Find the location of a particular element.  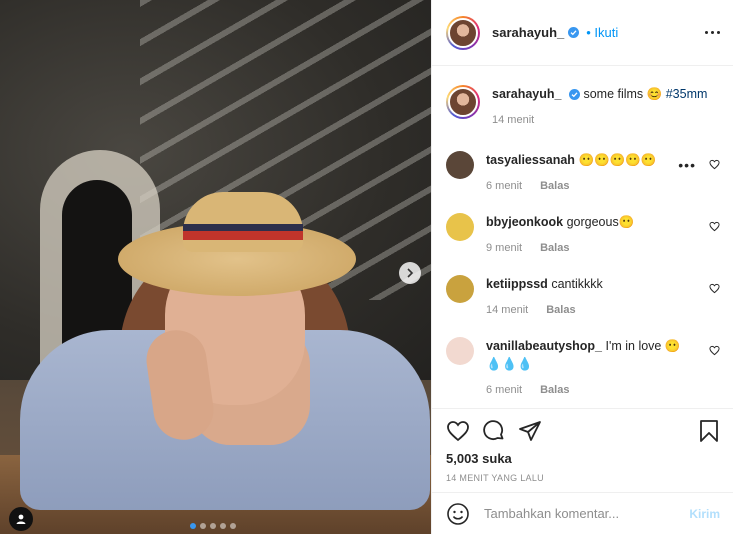

user-tag-button is located at coordinates (21, 519).